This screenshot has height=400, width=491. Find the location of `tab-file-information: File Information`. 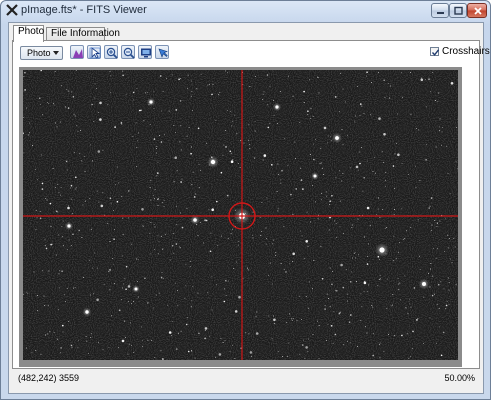

tab-file-information: File Information is located at coordinates (83, 34).